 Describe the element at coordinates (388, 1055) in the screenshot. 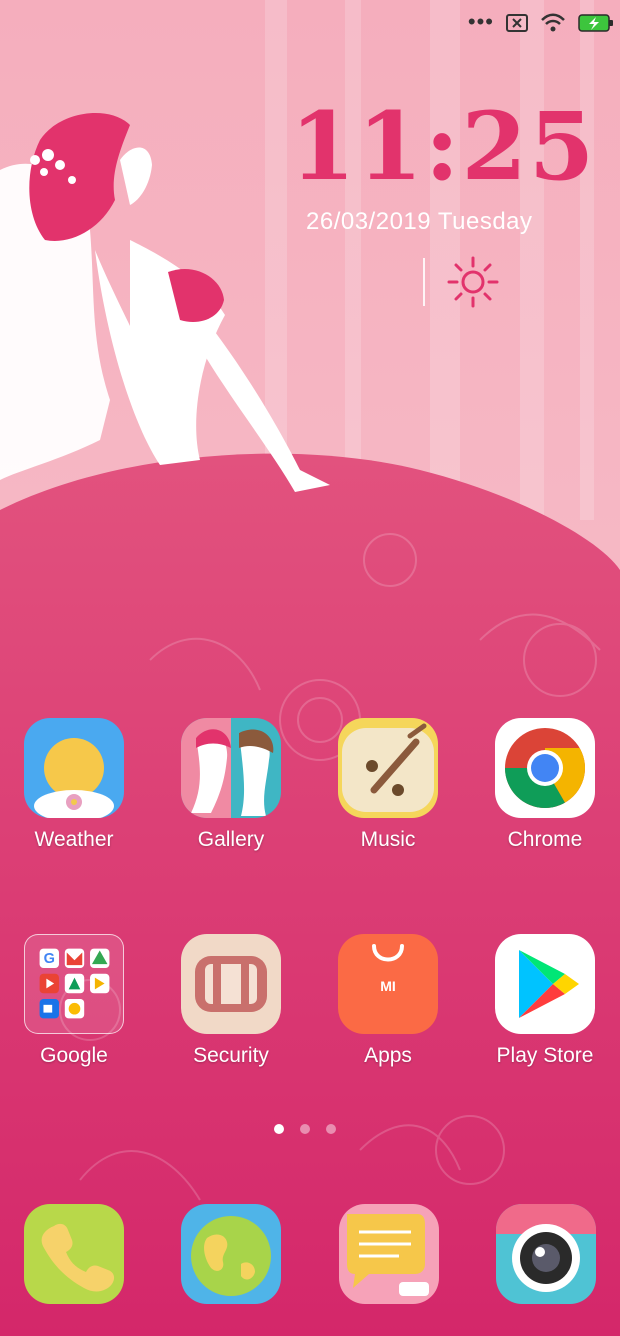

I see `app-label: Apps` at that location.